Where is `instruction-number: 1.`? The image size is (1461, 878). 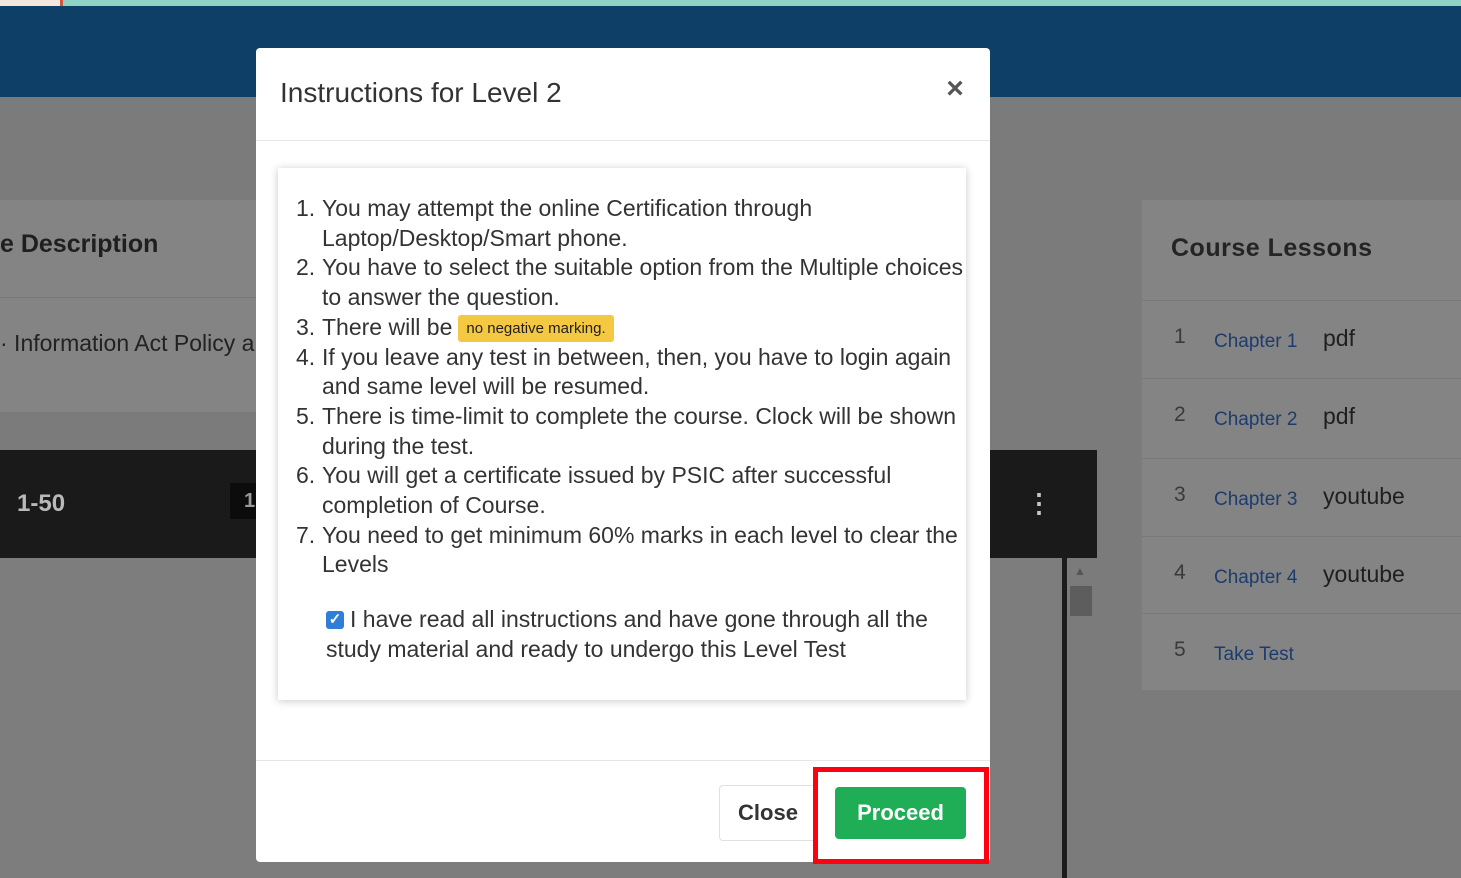
instruction-number: 1. is located at coordinates (306, 208).